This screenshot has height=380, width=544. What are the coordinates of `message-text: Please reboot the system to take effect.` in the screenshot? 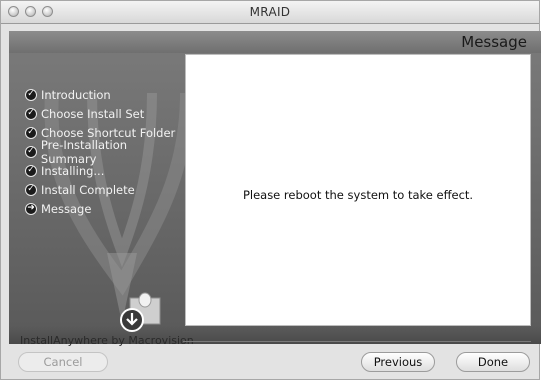 It's located at (358, 195).